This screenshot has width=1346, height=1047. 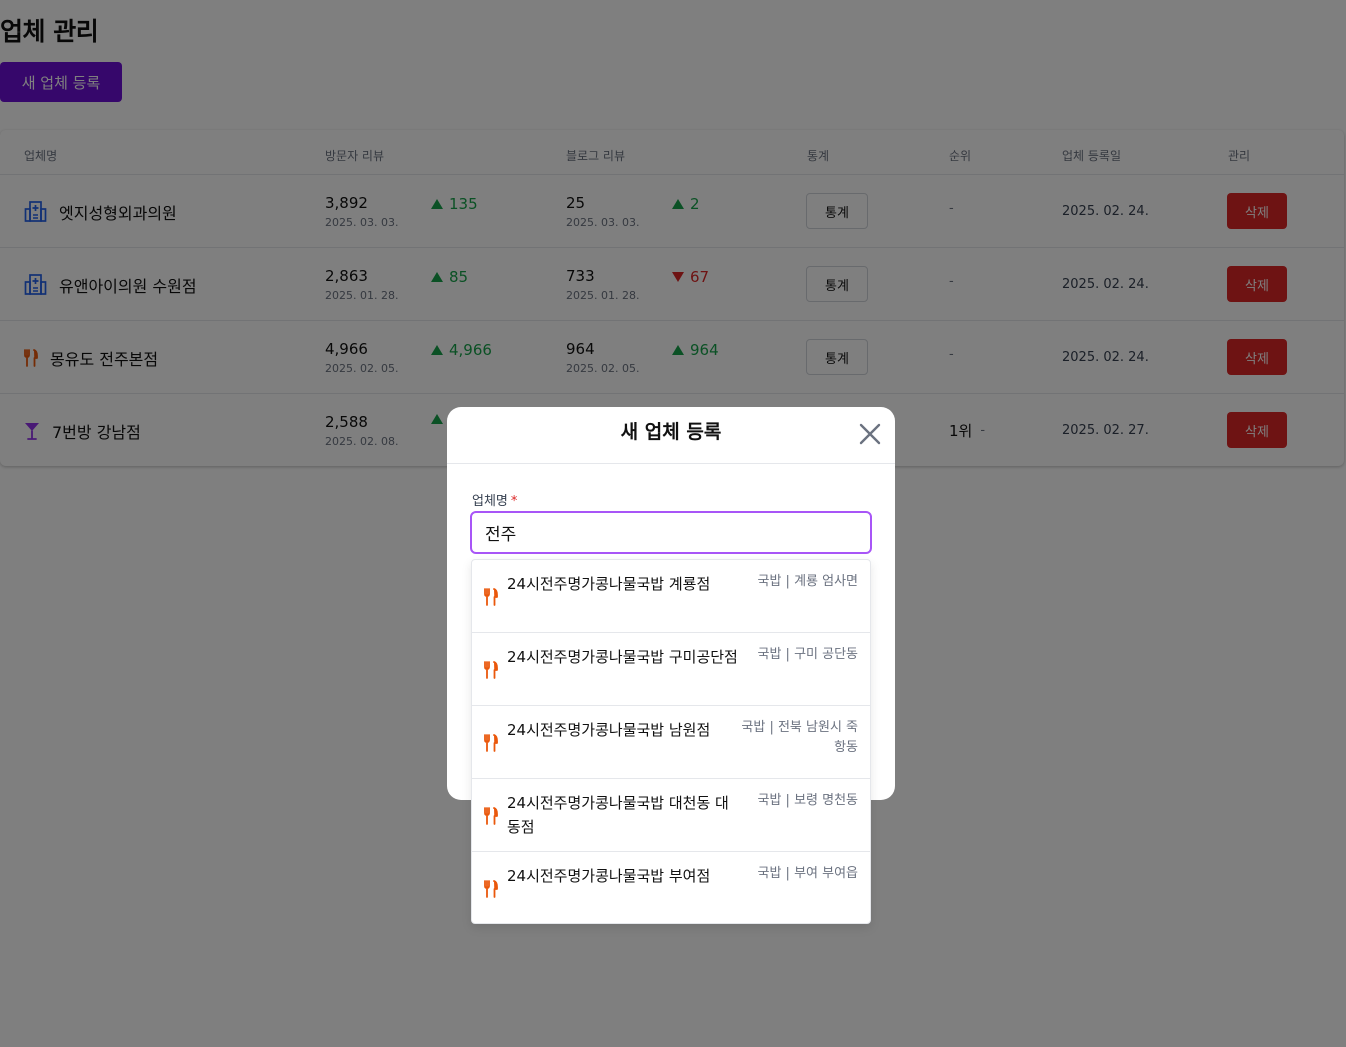 I want to click on suggestion-item: 24시전주명가콩나물국밥 남원점 국밥 | 전북 남원시 죽항동, so click(x=671, y=742).